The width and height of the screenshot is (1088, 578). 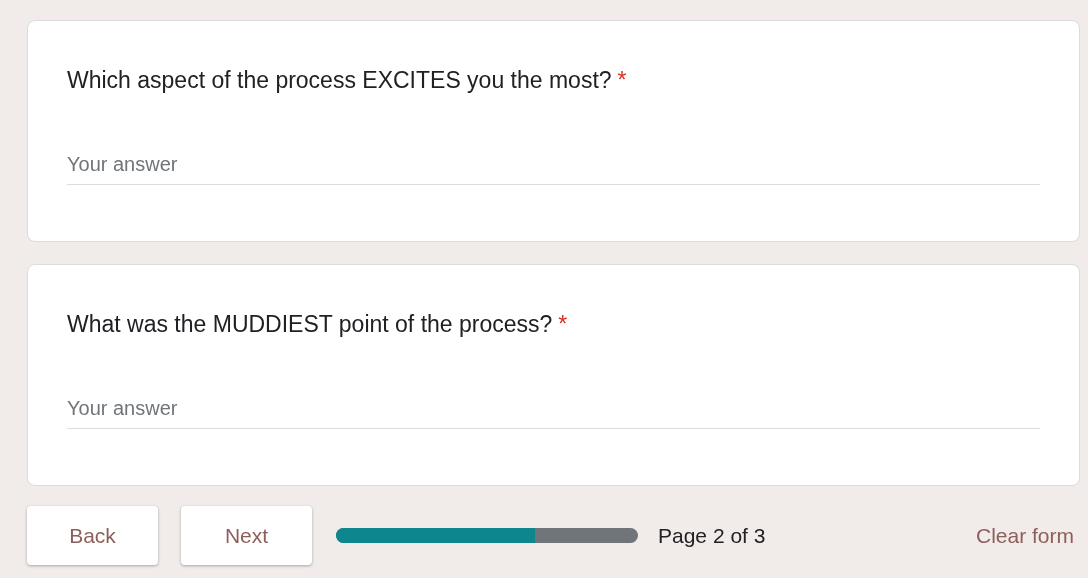 I want to click on nav-button: Next, so click(x=246, y=535).